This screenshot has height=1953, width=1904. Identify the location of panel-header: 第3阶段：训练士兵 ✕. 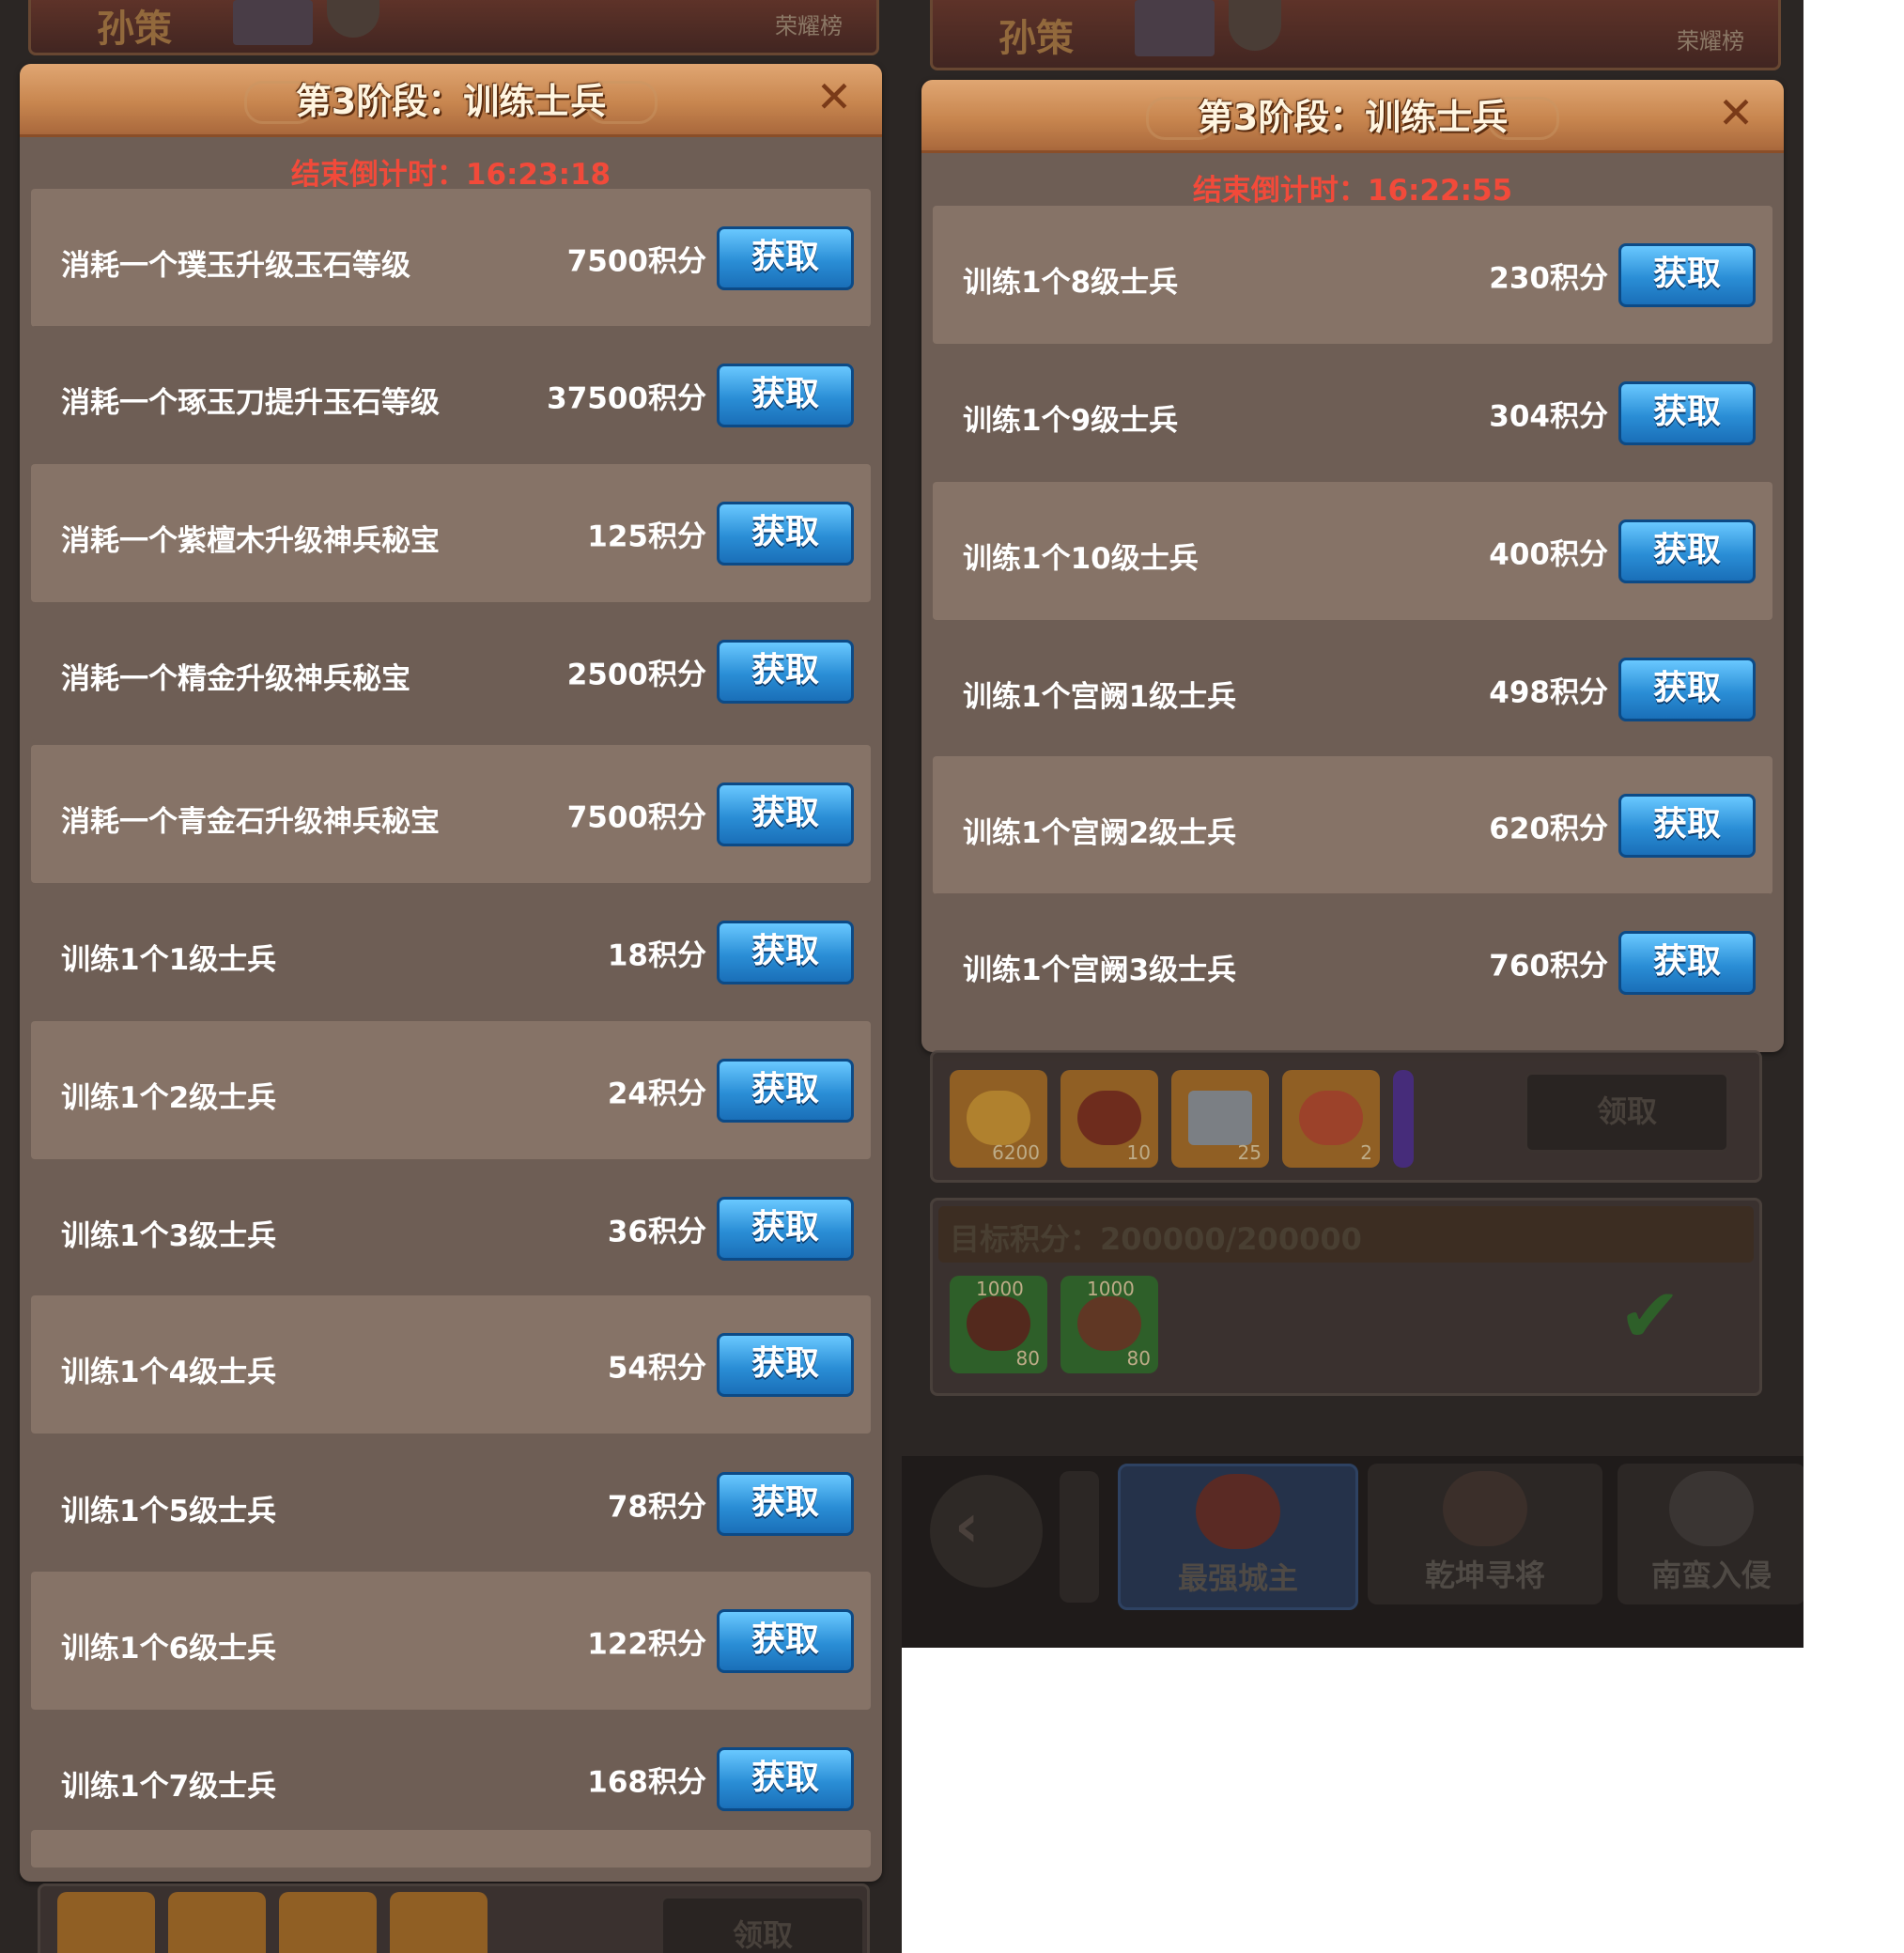
(1352, 116).